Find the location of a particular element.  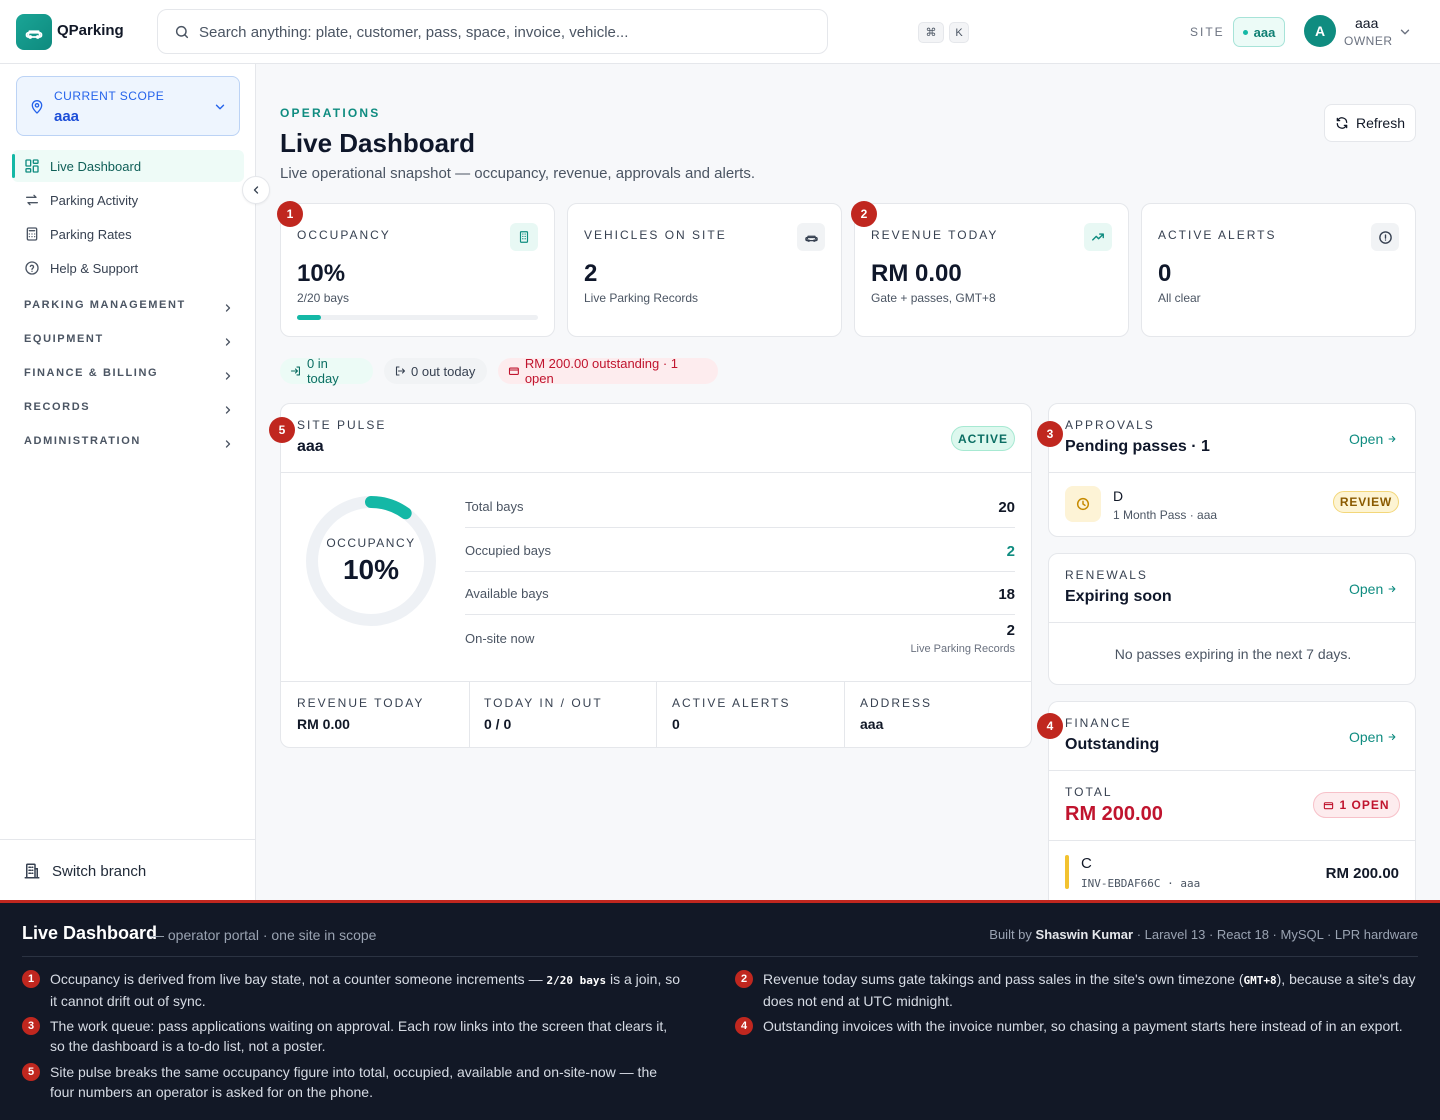

credit-prefix: Built by is located at coordinates (1010, 934).